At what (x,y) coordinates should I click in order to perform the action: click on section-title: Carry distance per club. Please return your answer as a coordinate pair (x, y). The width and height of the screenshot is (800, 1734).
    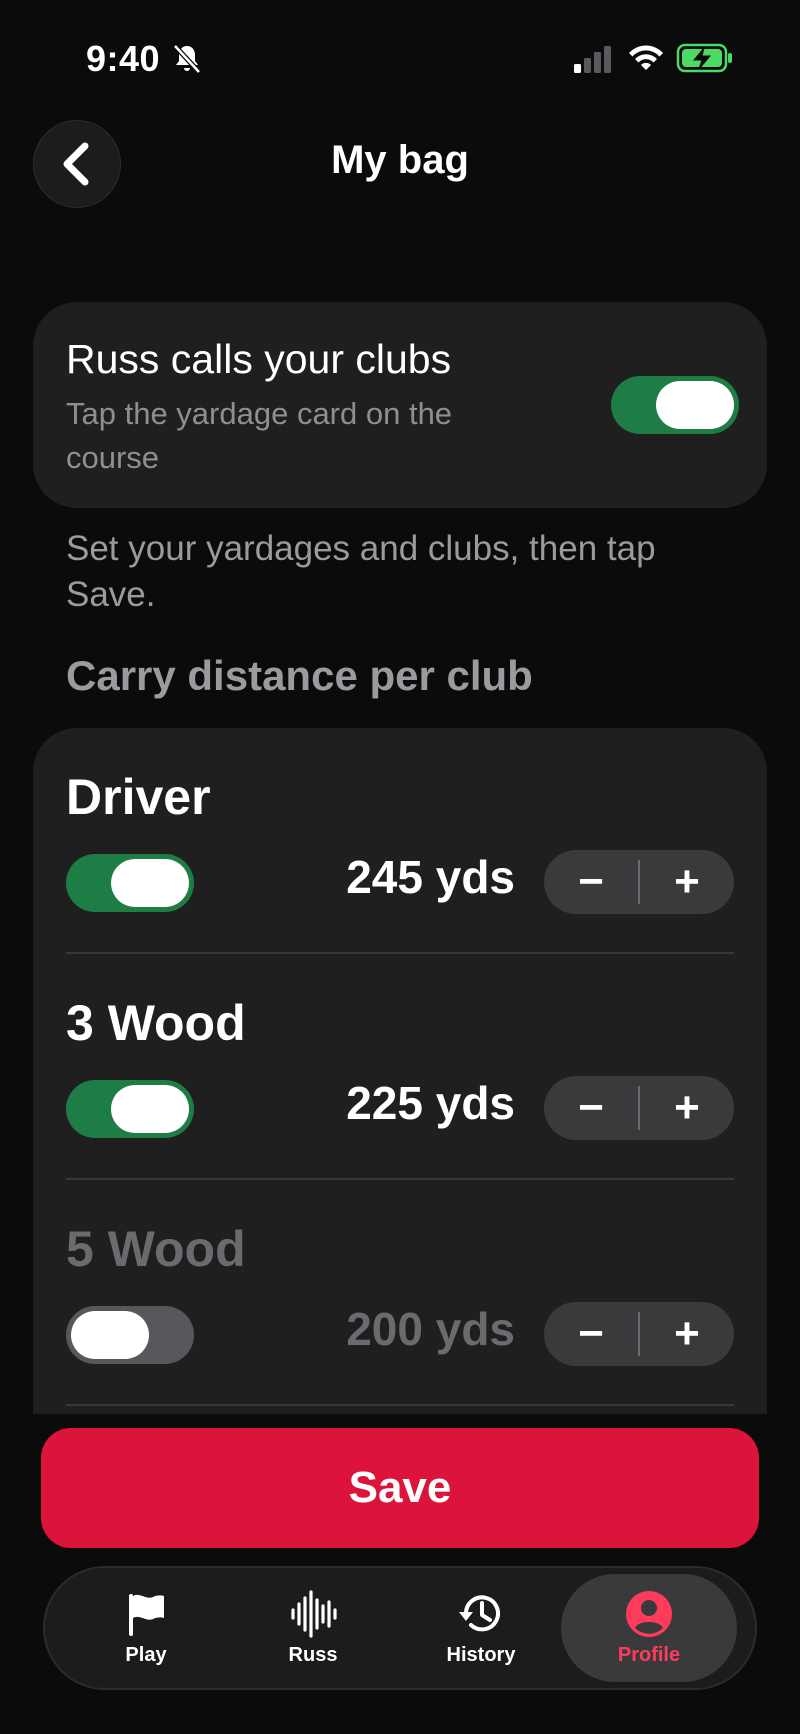
    Looking at the image, I should click on (299, 675).